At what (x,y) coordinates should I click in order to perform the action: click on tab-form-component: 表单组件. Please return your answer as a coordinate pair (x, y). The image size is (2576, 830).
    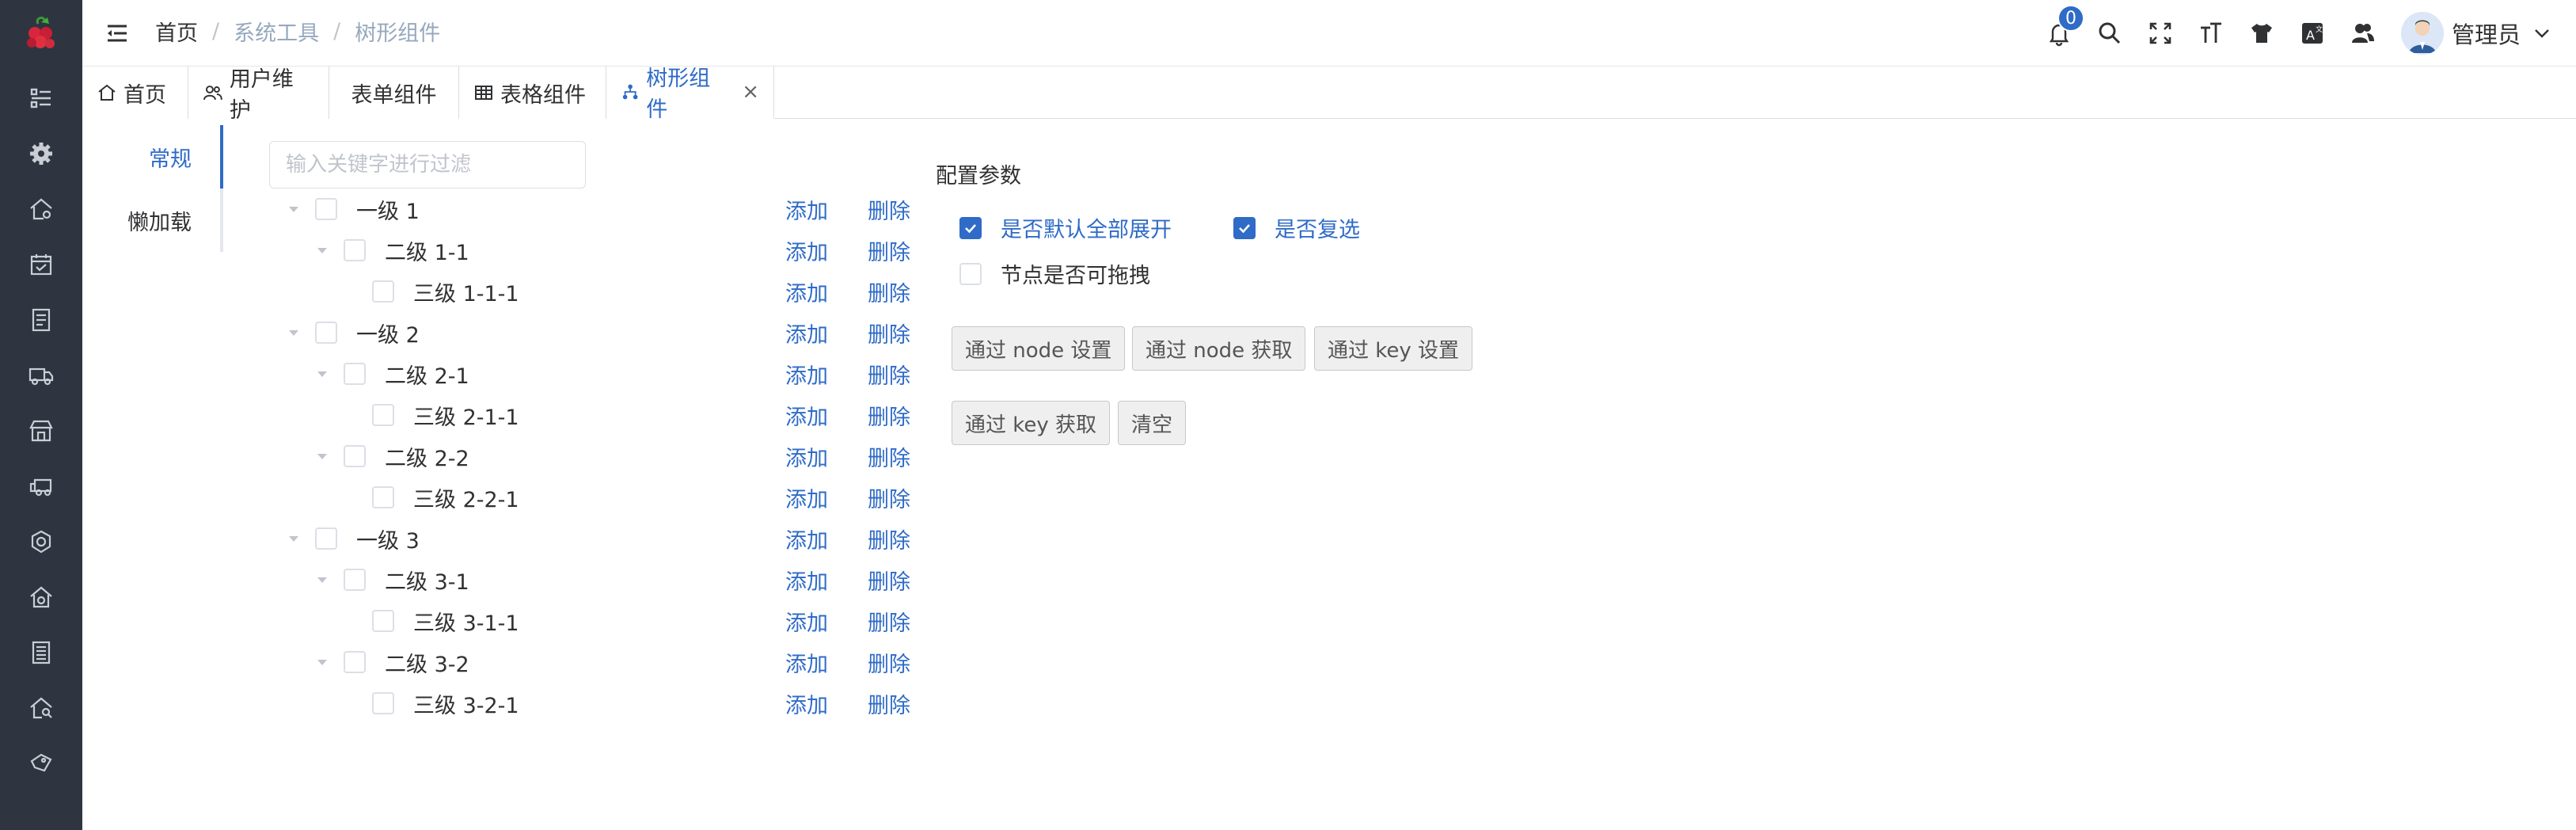
    Looking at the image, I should click on (394, 93).